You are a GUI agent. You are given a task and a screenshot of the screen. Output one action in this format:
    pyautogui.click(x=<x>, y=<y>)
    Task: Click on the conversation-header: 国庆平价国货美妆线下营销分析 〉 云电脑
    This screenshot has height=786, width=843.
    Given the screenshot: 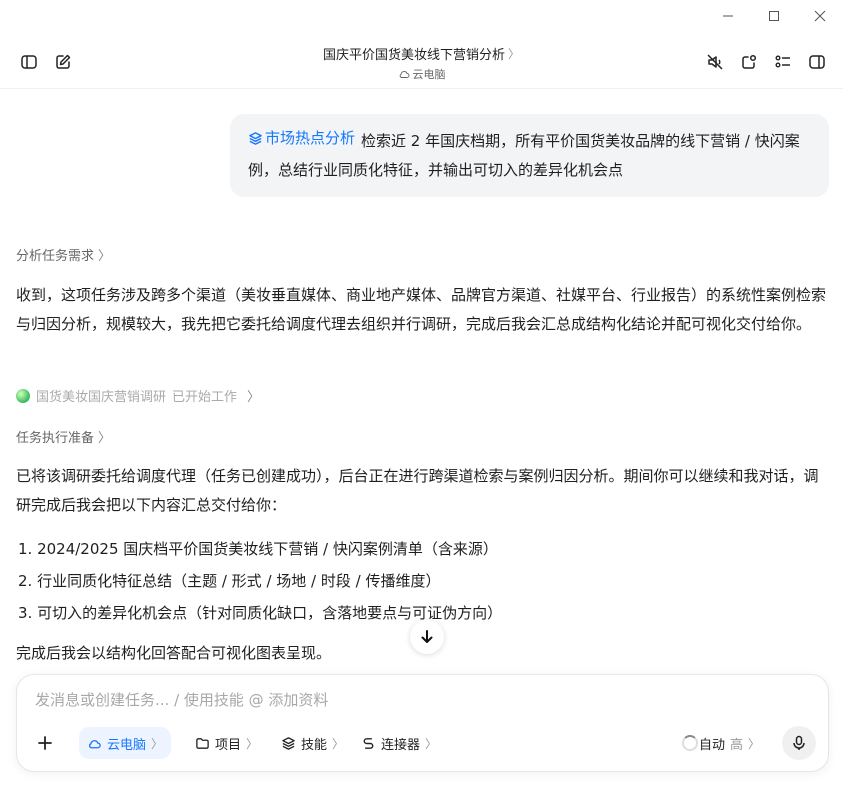 What is the action you would take?
    pyautogui.click(x=421, y=62)
    